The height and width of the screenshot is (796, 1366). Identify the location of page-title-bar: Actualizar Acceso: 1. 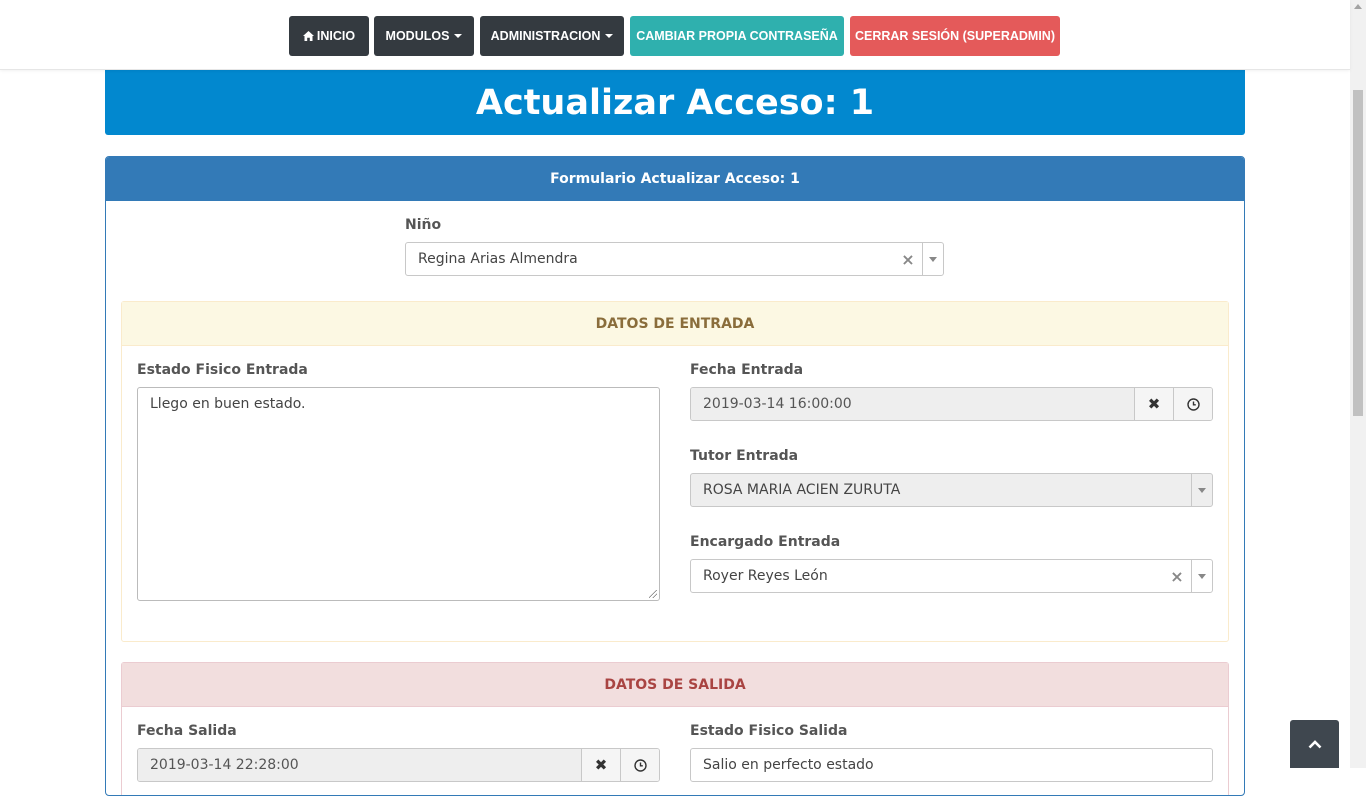
(675, 102).